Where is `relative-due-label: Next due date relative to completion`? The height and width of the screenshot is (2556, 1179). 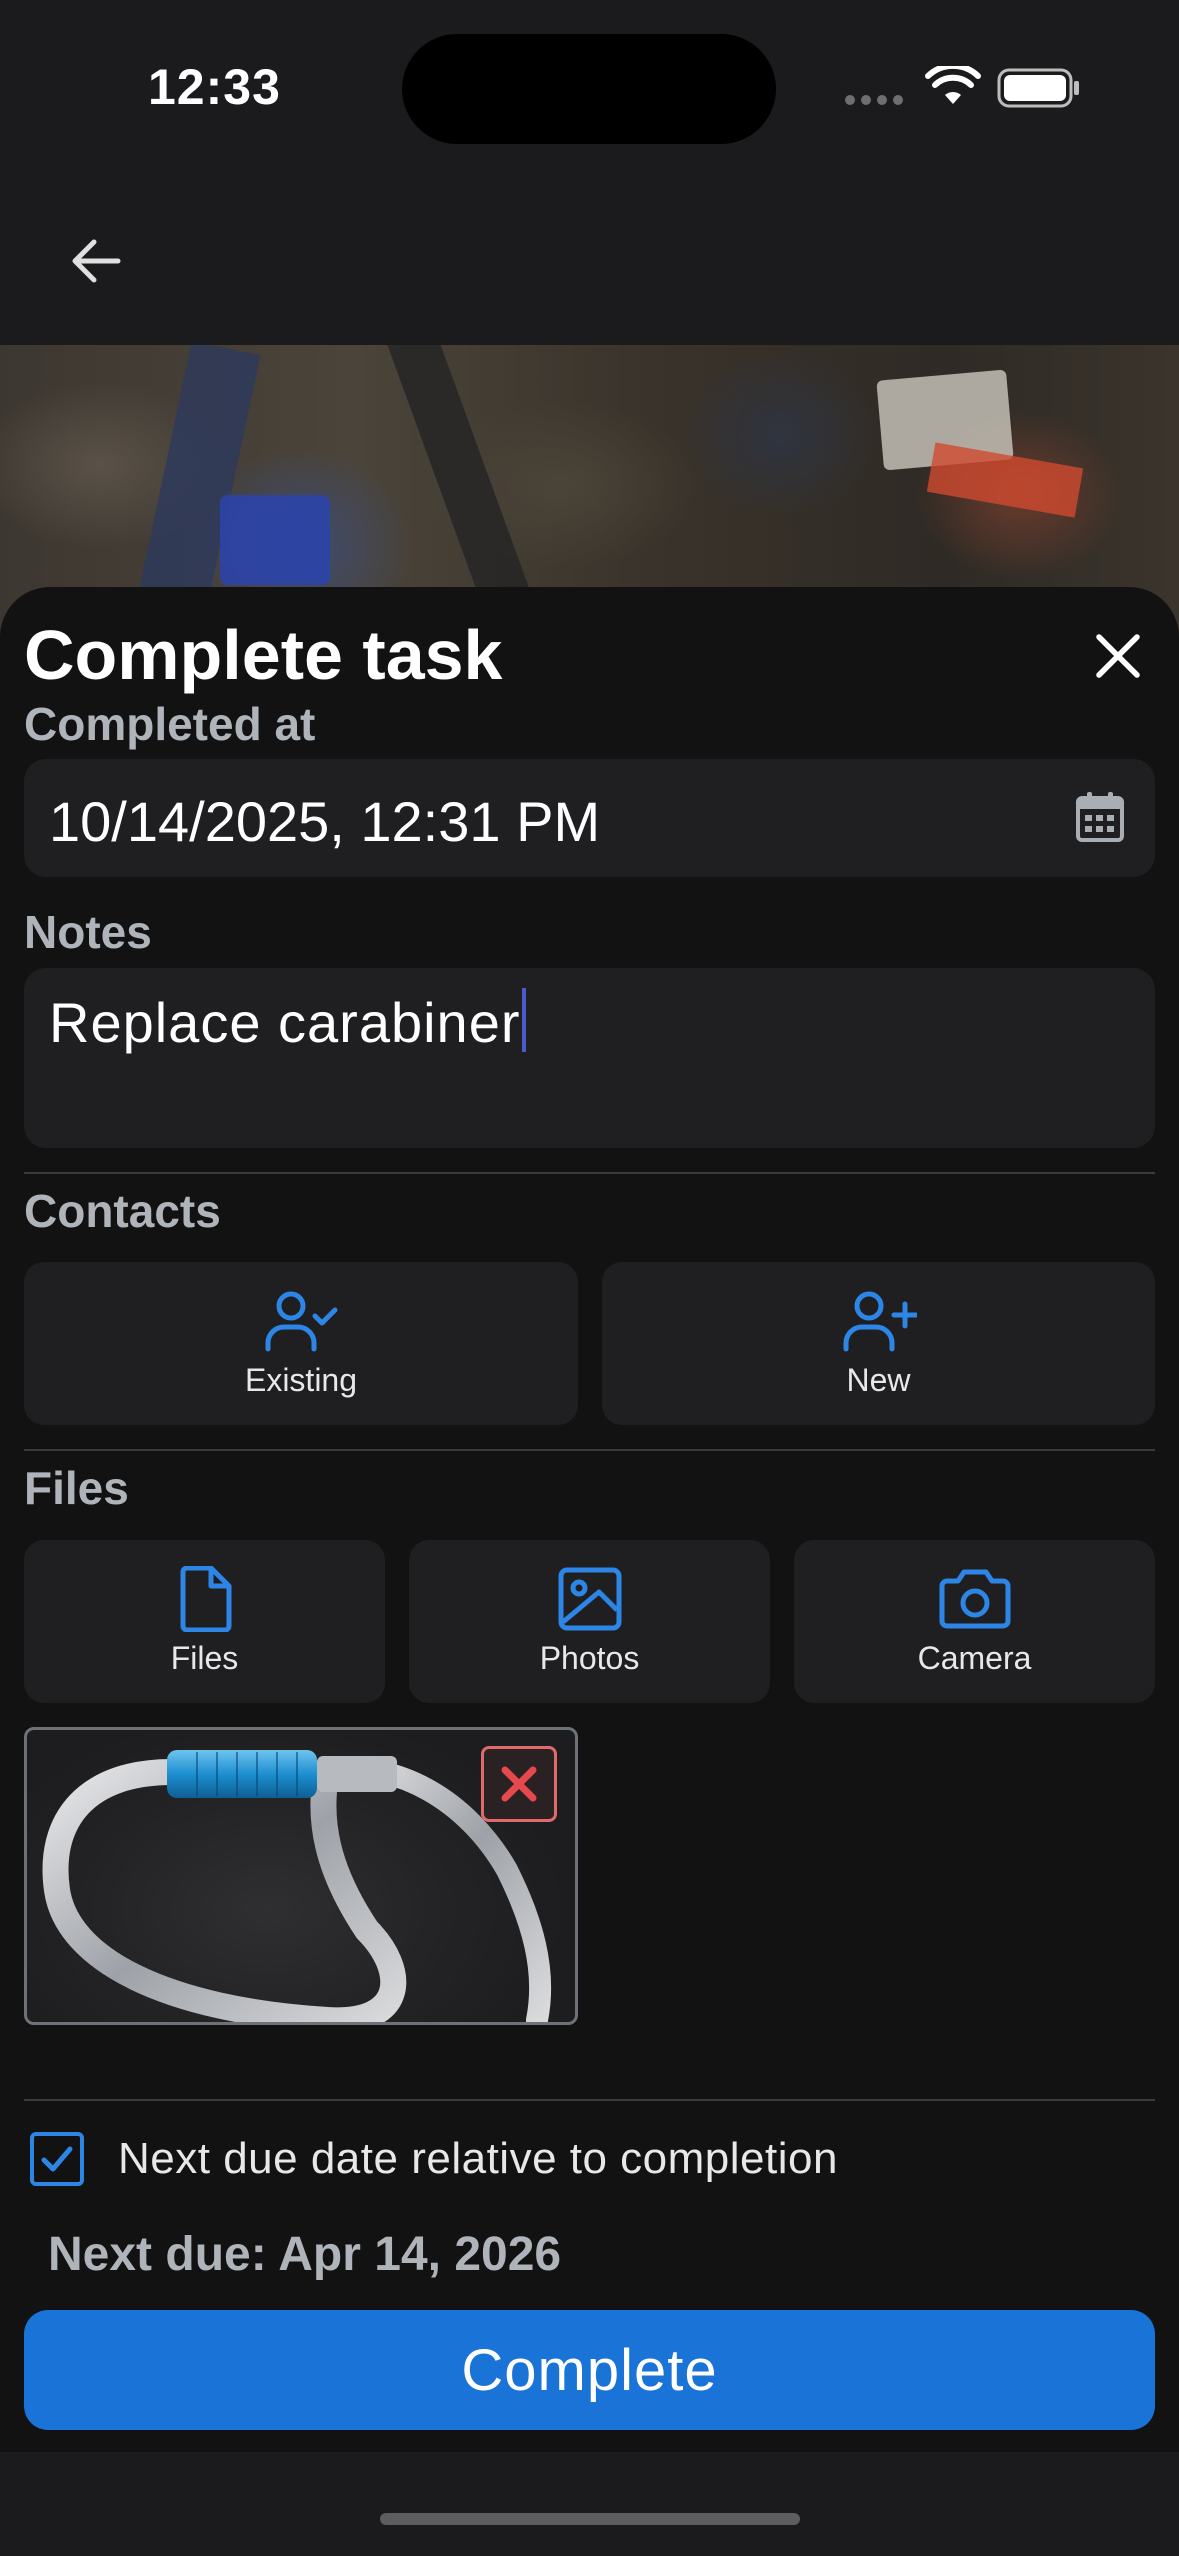 relative-due-label: Next due date relative to completion is located at coordinates (478, 2158).